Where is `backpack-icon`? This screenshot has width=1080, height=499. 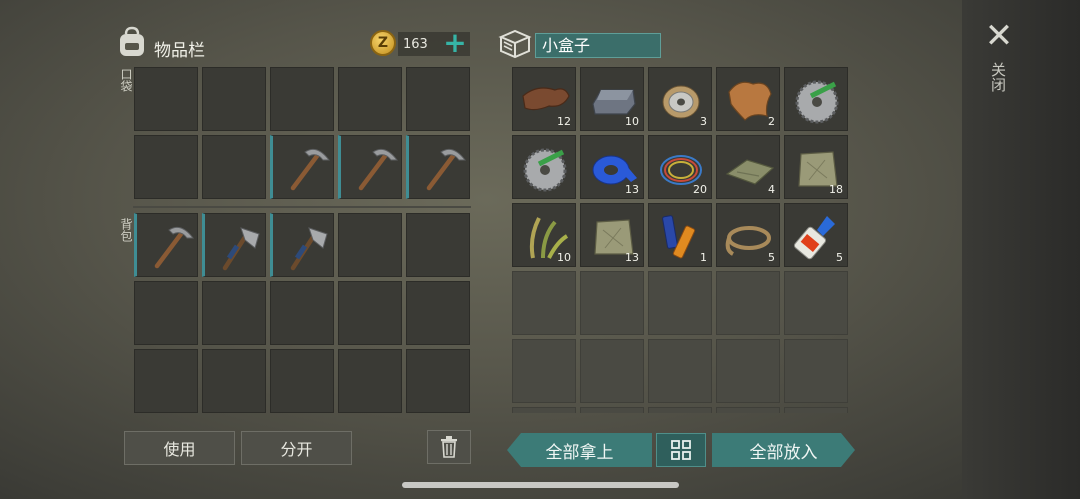
backpack-icon is located at coordinates (132, 41).